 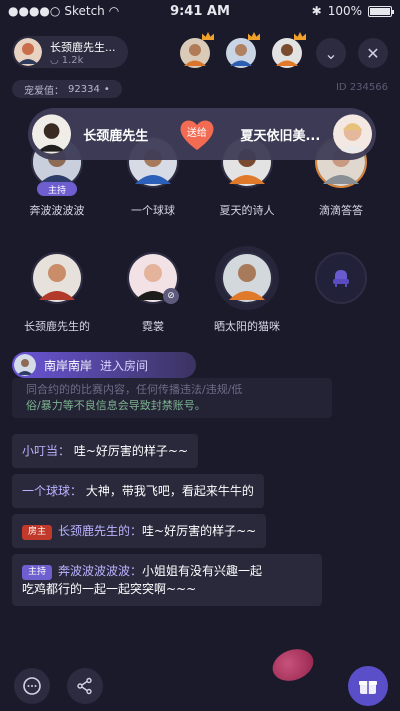 I want to click on chat-message: 小叮当： 哇~好厉害的样子~~, so click(x=105, y=451).